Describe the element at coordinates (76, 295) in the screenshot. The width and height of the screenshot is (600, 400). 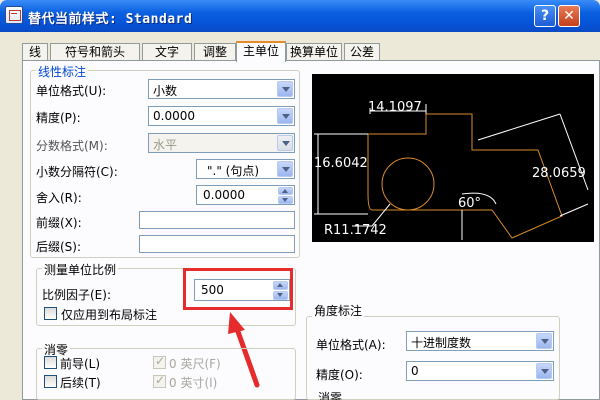
I see `scale-factor-label: 比例因子(E):` at that location.